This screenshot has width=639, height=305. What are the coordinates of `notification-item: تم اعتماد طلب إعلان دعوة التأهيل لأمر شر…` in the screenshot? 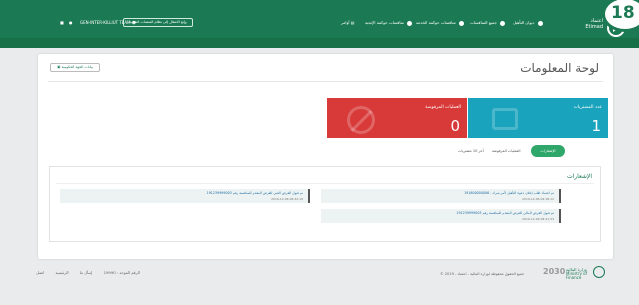 It's located at (441, 196).